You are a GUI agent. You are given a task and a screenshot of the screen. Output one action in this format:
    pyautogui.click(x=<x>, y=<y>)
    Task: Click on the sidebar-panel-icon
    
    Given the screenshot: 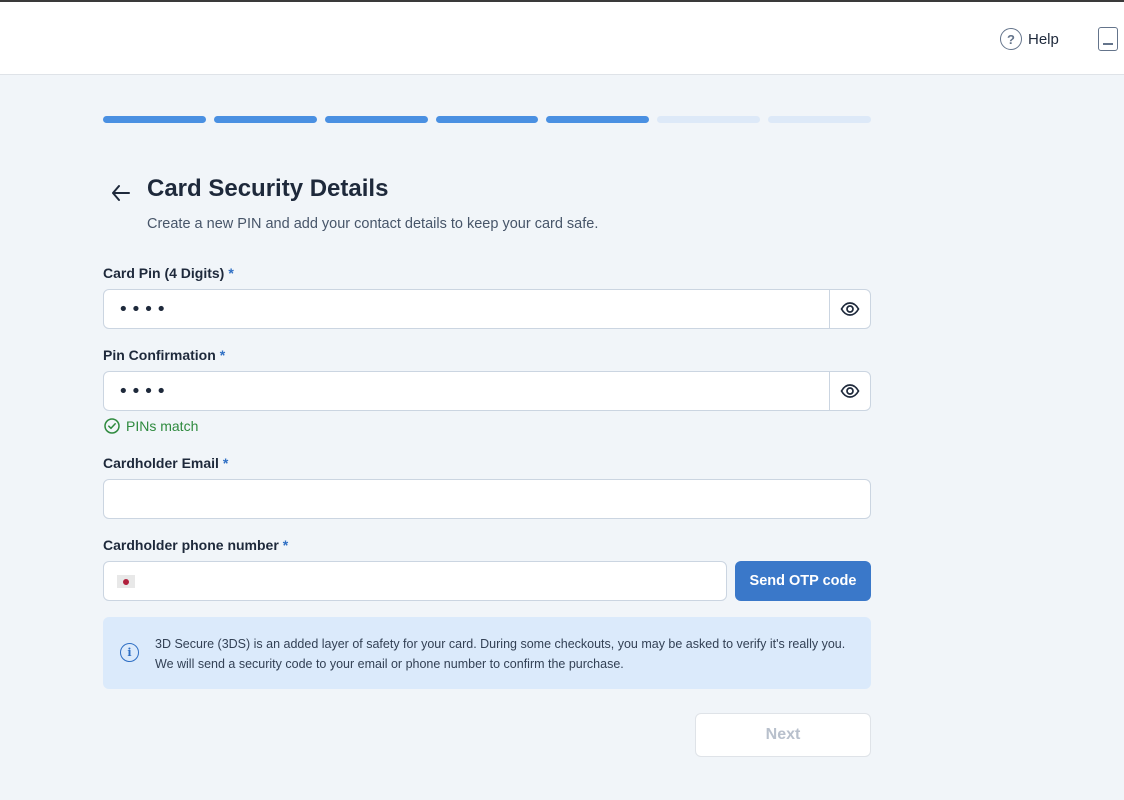 What is the action you would take?
    pyautogui.click(x=1108, y=39)
    